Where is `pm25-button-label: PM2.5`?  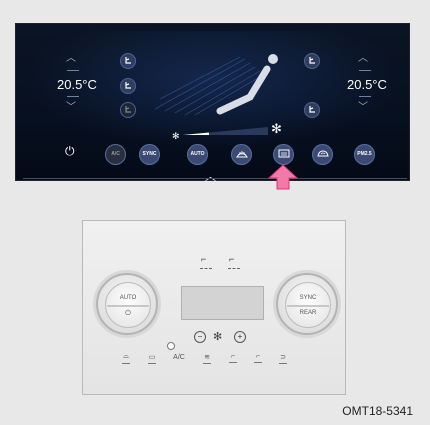 pm25-button-label: PM2.5 is located at coordinates (364, 154).